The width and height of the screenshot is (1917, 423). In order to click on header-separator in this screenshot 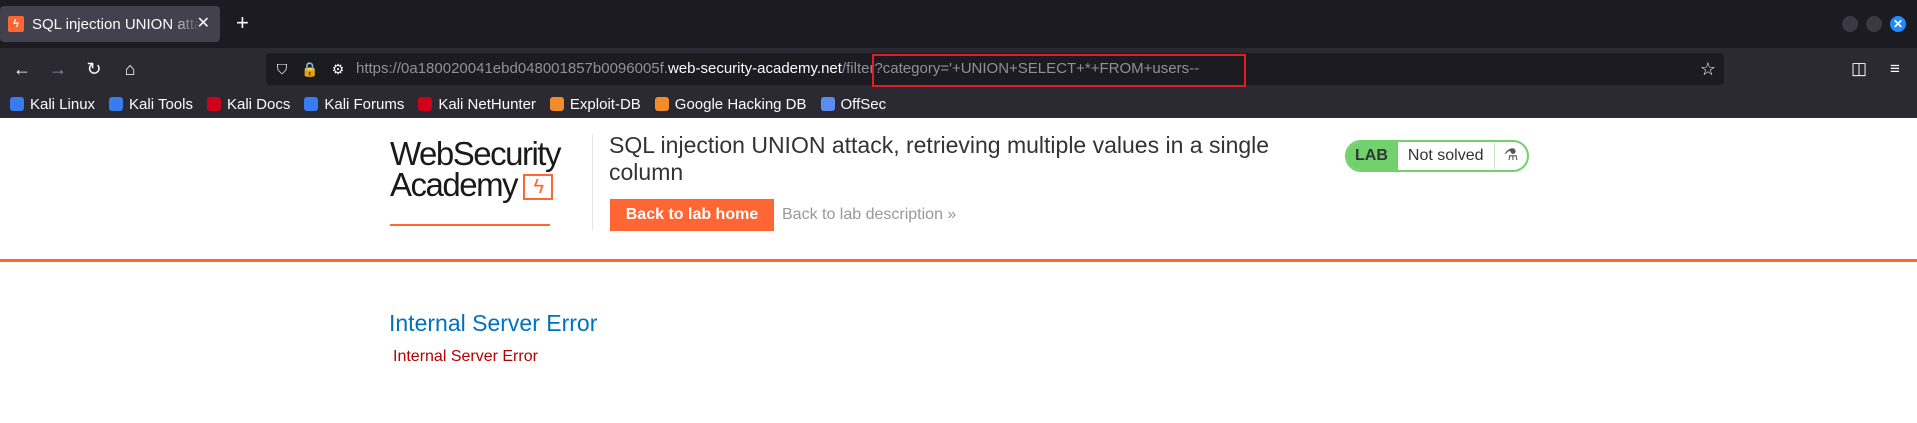, I will do `click(958, 260)`.